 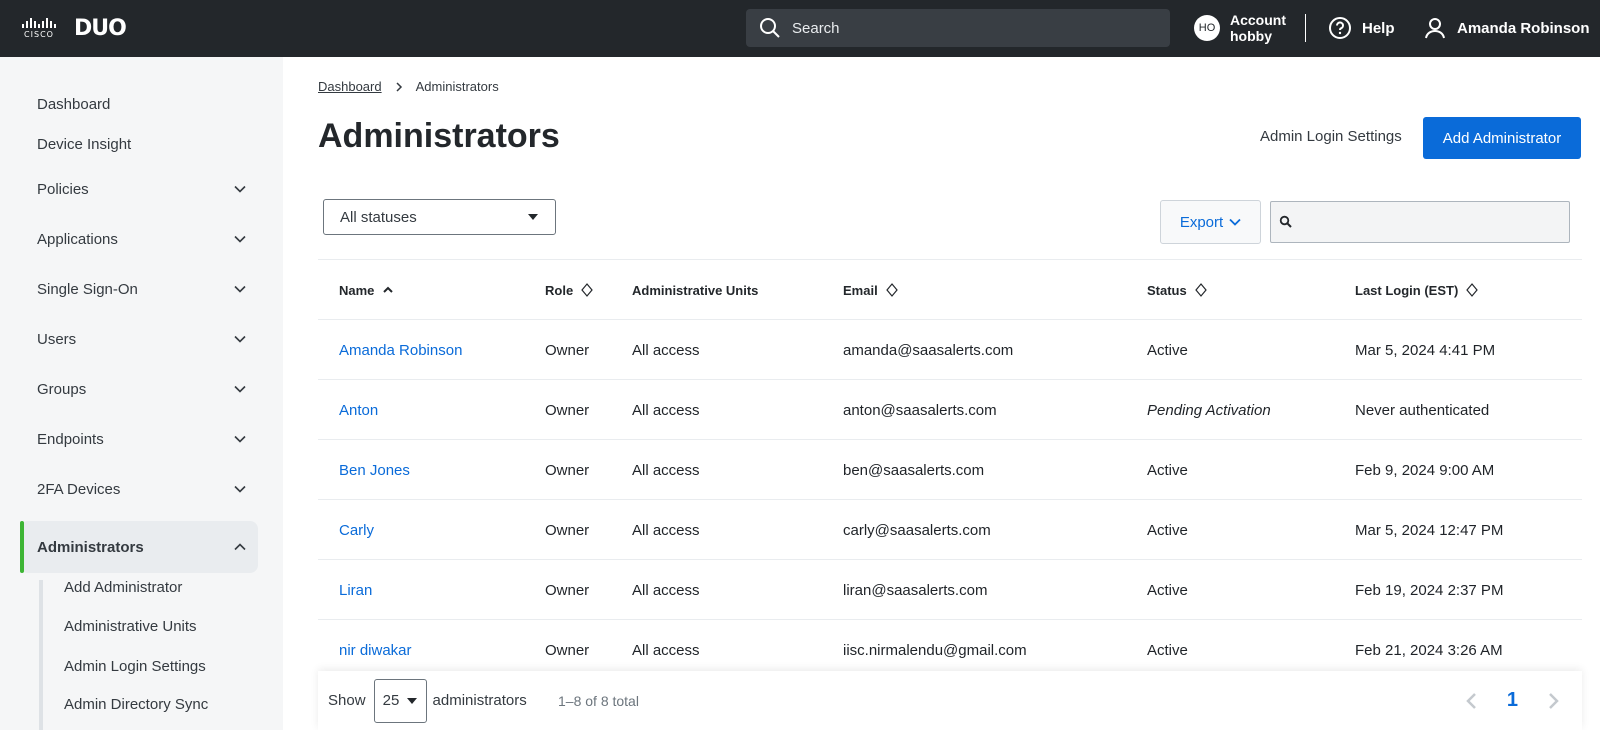 What do you see at coordinates (142, 389) in the screenshot?
I see `sidebar-item-groups: Groups` at bounding box center [142, 389].